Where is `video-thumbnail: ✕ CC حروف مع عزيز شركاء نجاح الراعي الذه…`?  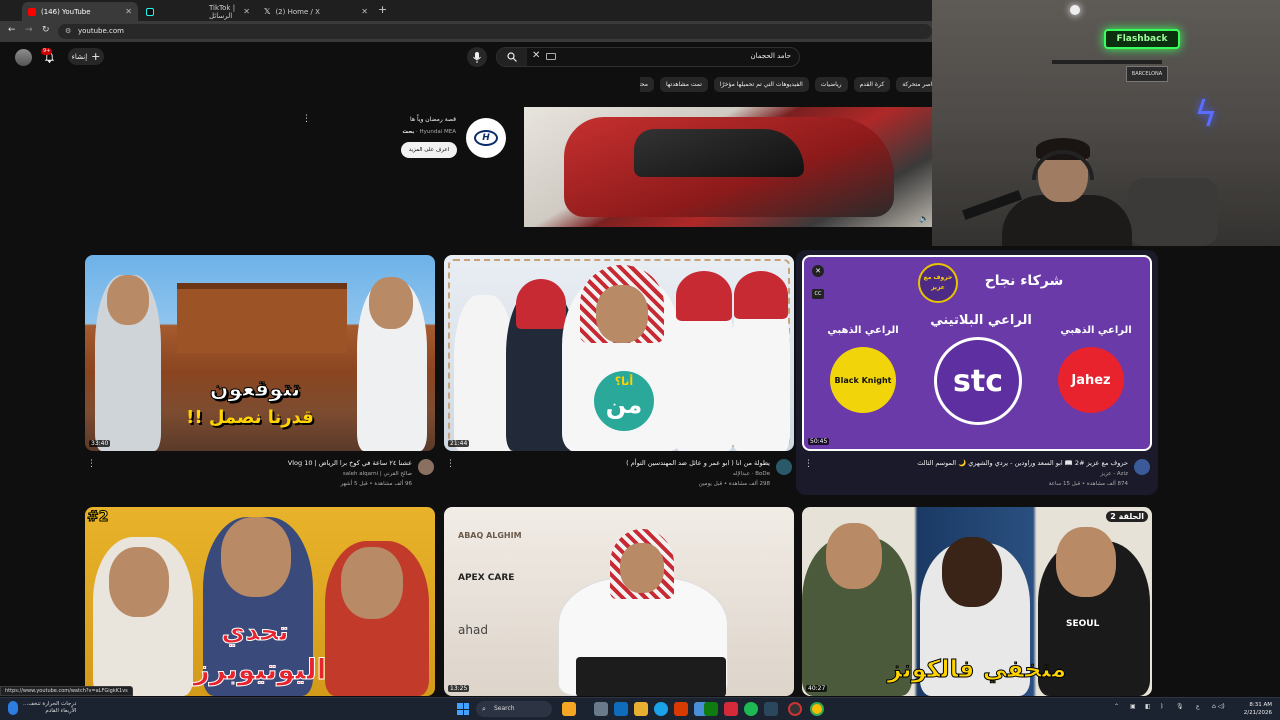 video-thumbnail: ✕ CC حروف مع عزيز شركاء نجاح الراعي الذه… is located at coordinates (977, 353).